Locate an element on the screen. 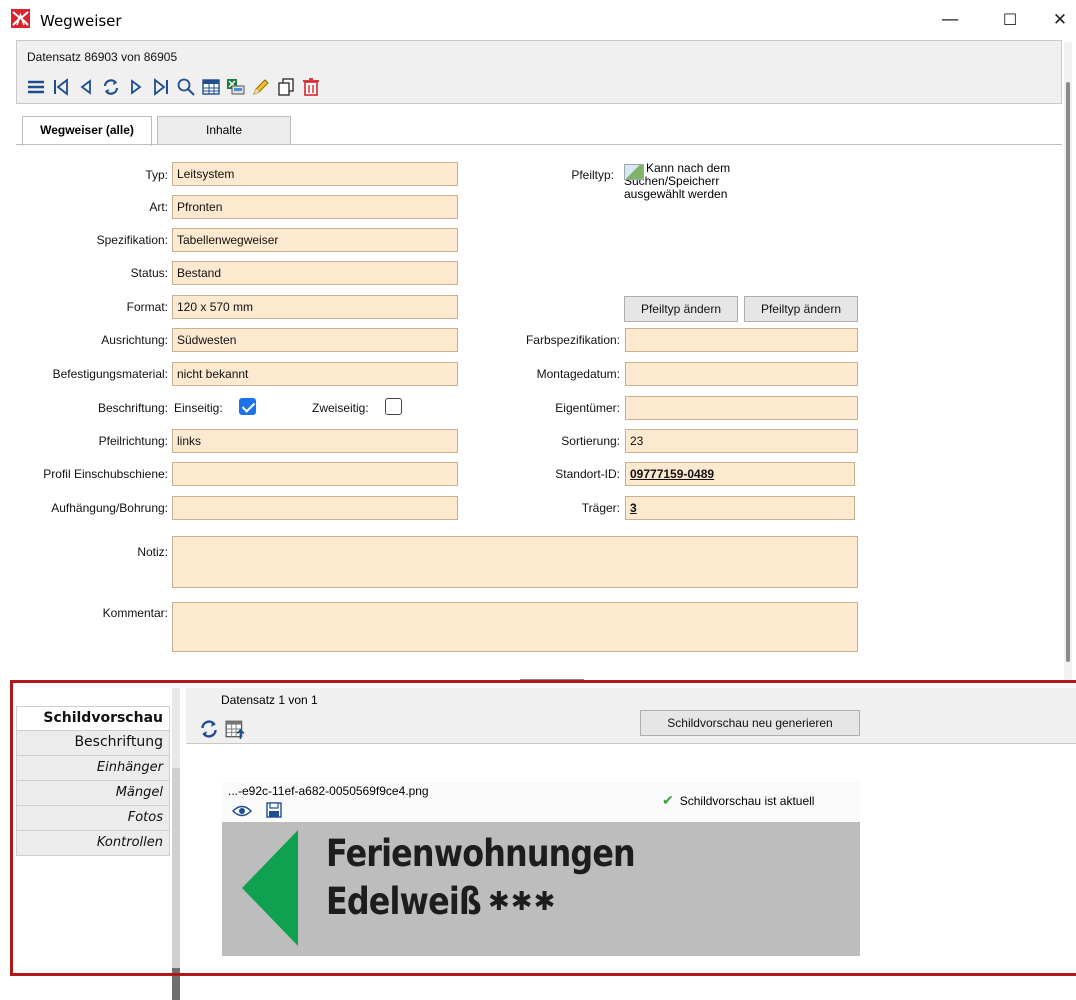 The width and height of the screenshot is (1076, 1000). notiz-label: Notiz: is located at coordinates (152, 552).